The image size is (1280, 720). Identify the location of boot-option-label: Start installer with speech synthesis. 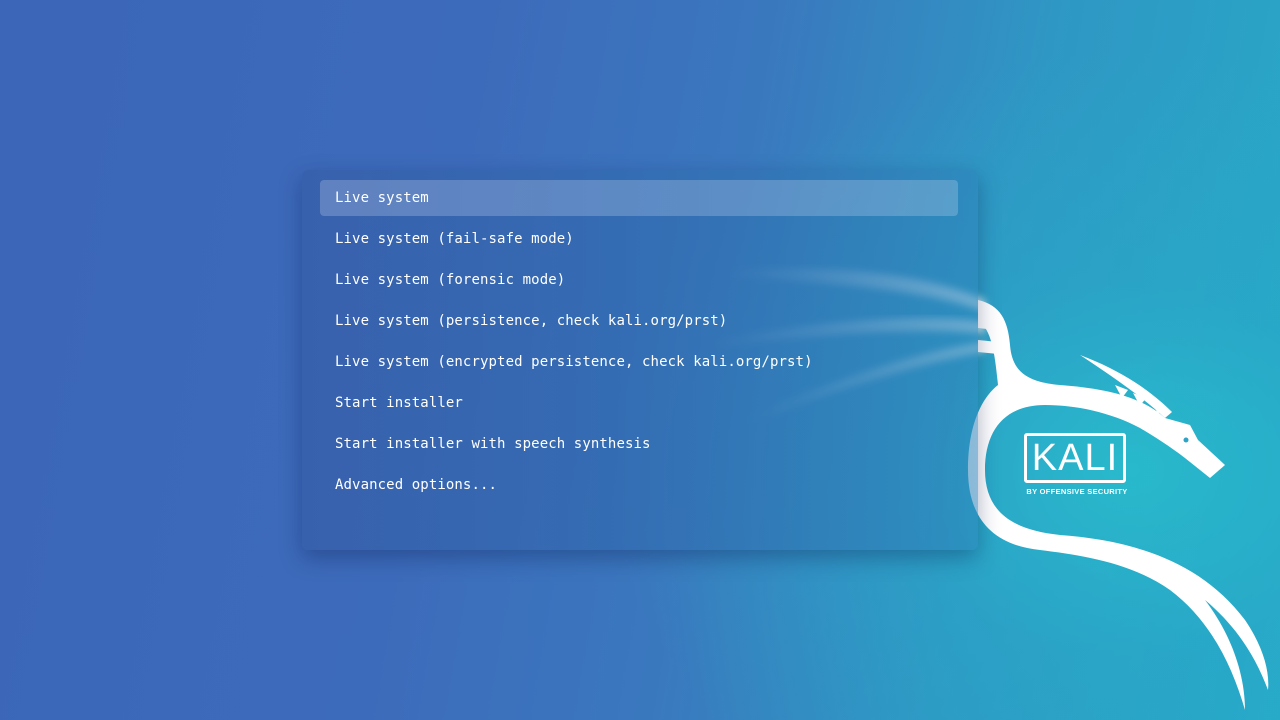
(493, 444).